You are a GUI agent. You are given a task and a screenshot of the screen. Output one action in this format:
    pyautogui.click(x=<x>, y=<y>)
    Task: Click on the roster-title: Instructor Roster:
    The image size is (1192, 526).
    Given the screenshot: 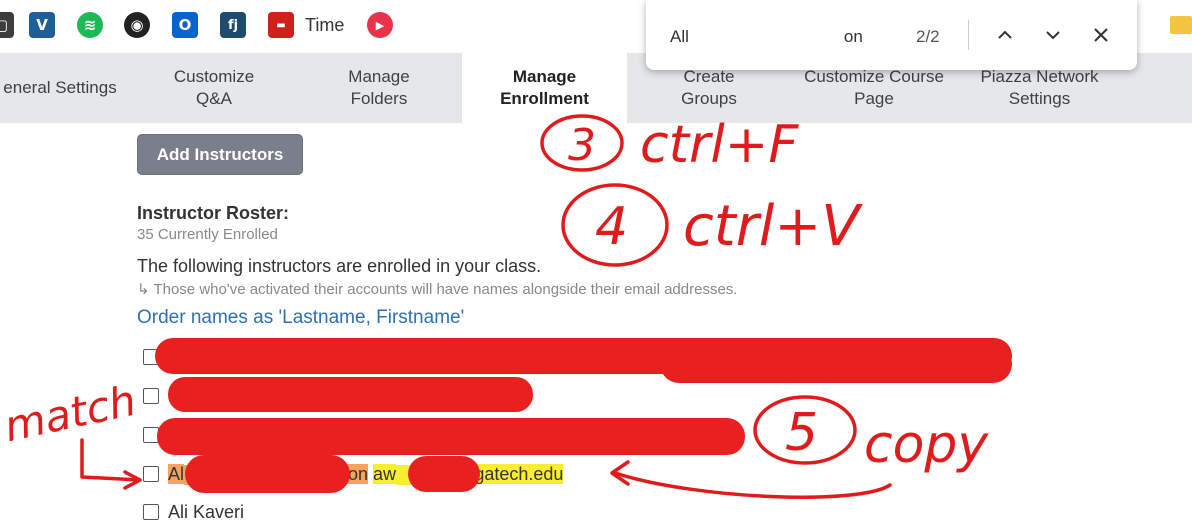 What is the action you would take?
    pyautogui.click(x=213, y=213)
    